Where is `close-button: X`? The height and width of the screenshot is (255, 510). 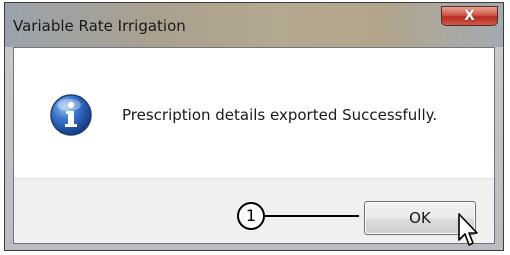 close-button: X is located at coordinates (469, 16).